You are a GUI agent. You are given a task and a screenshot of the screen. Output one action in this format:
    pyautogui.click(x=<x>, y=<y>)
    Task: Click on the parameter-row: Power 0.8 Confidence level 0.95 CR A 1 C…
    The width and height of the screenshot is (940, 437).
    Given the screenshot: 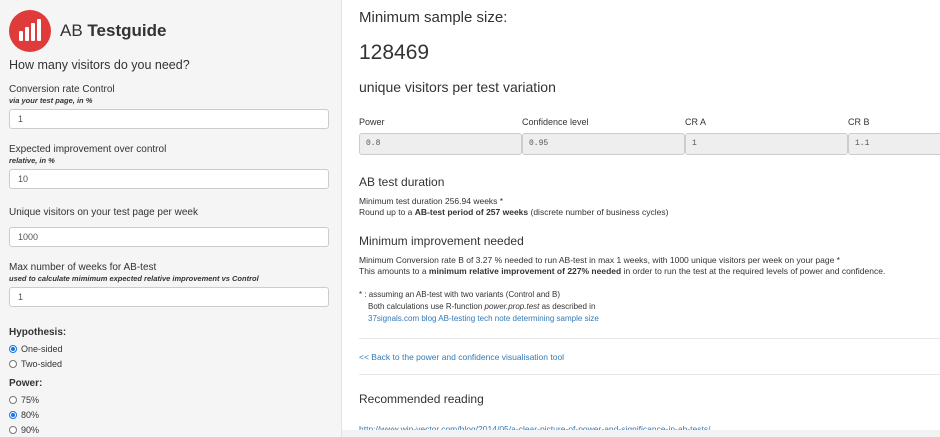 What is the action you would take?
    pyautogui.click(x=649, y=136)
    